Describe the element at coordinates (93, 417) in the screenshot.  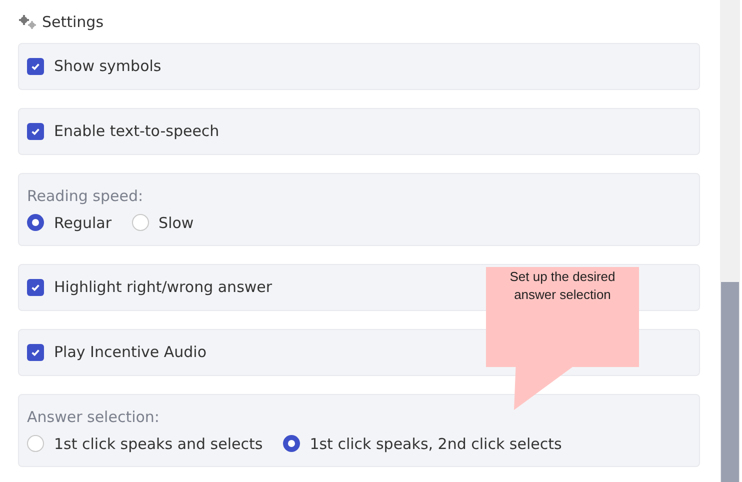
I see `group-label: Answer selection:` at that location.